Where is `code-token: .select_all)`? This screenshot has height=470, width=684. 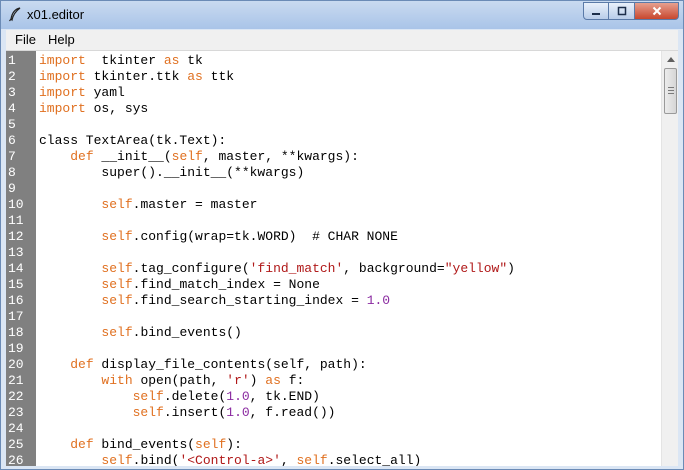
code-token: .select_all) is located at coordinates (374, 459).